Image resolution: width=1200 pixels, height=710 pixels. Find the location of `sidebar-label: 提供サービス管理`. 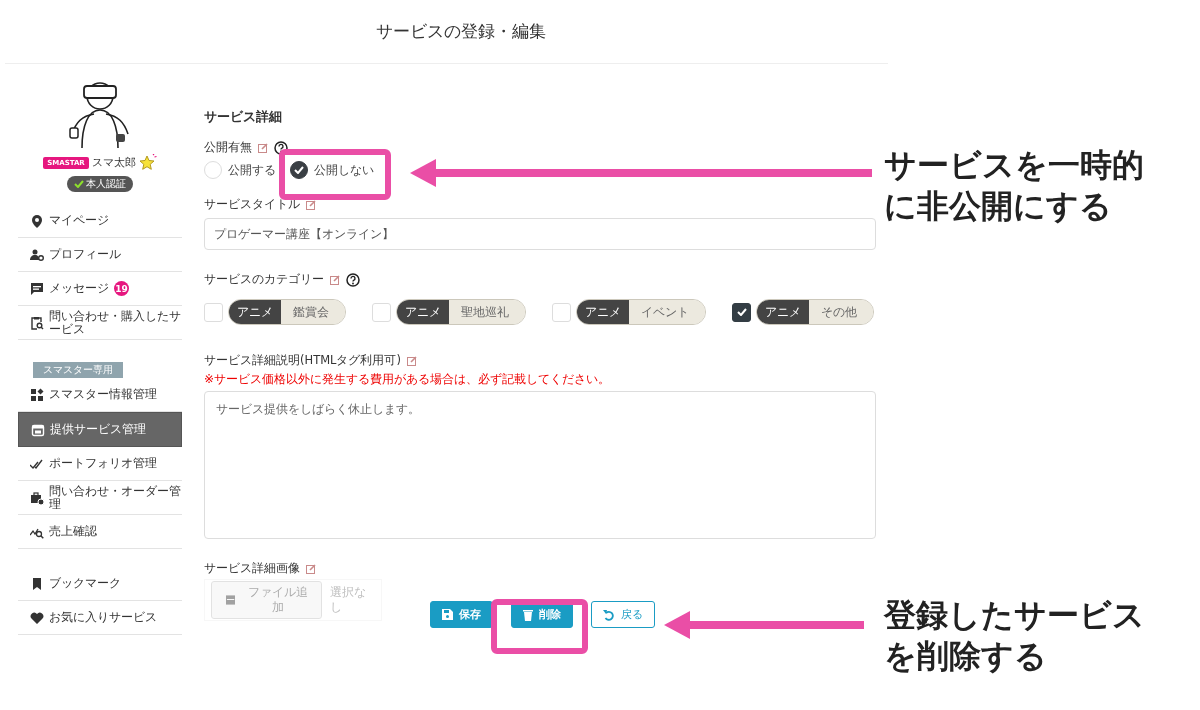

sidebar-label: 提供サービス管理 is located at coordinates (98, 429).